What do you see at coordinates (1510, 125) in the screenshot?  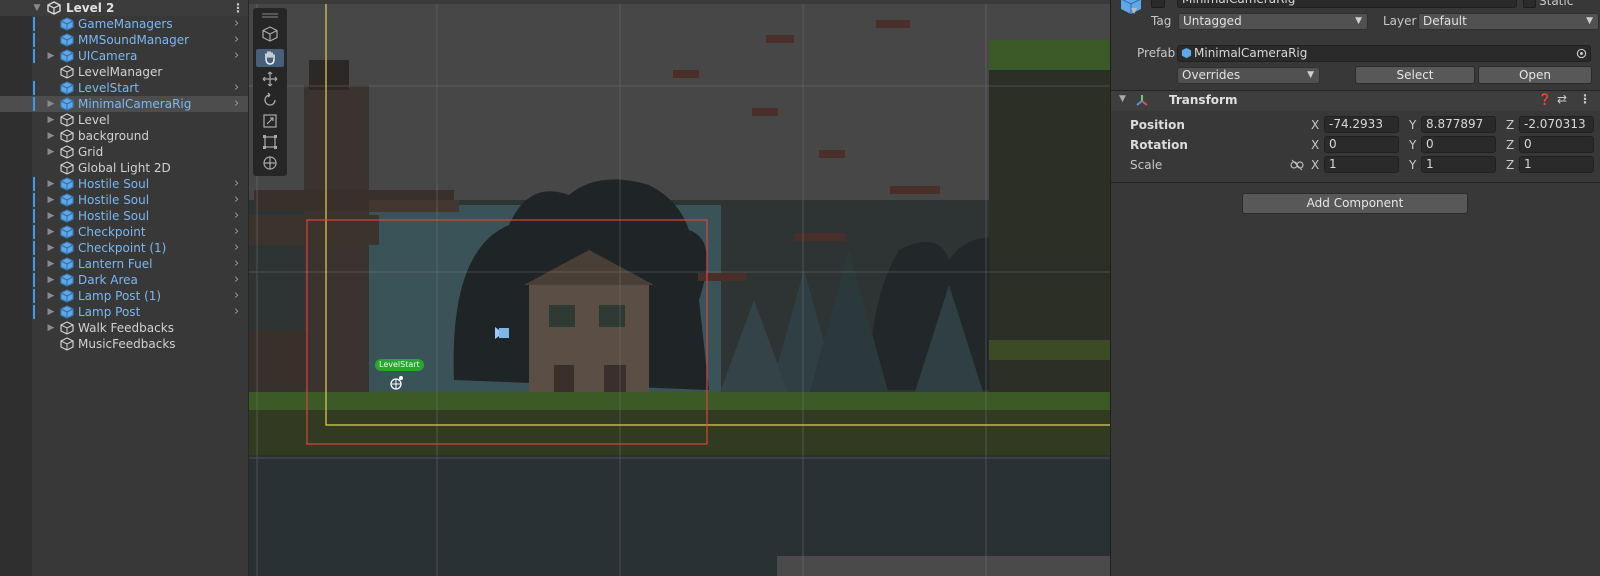 I see `position-z-label: Z` at bounding box center [1510, 125].